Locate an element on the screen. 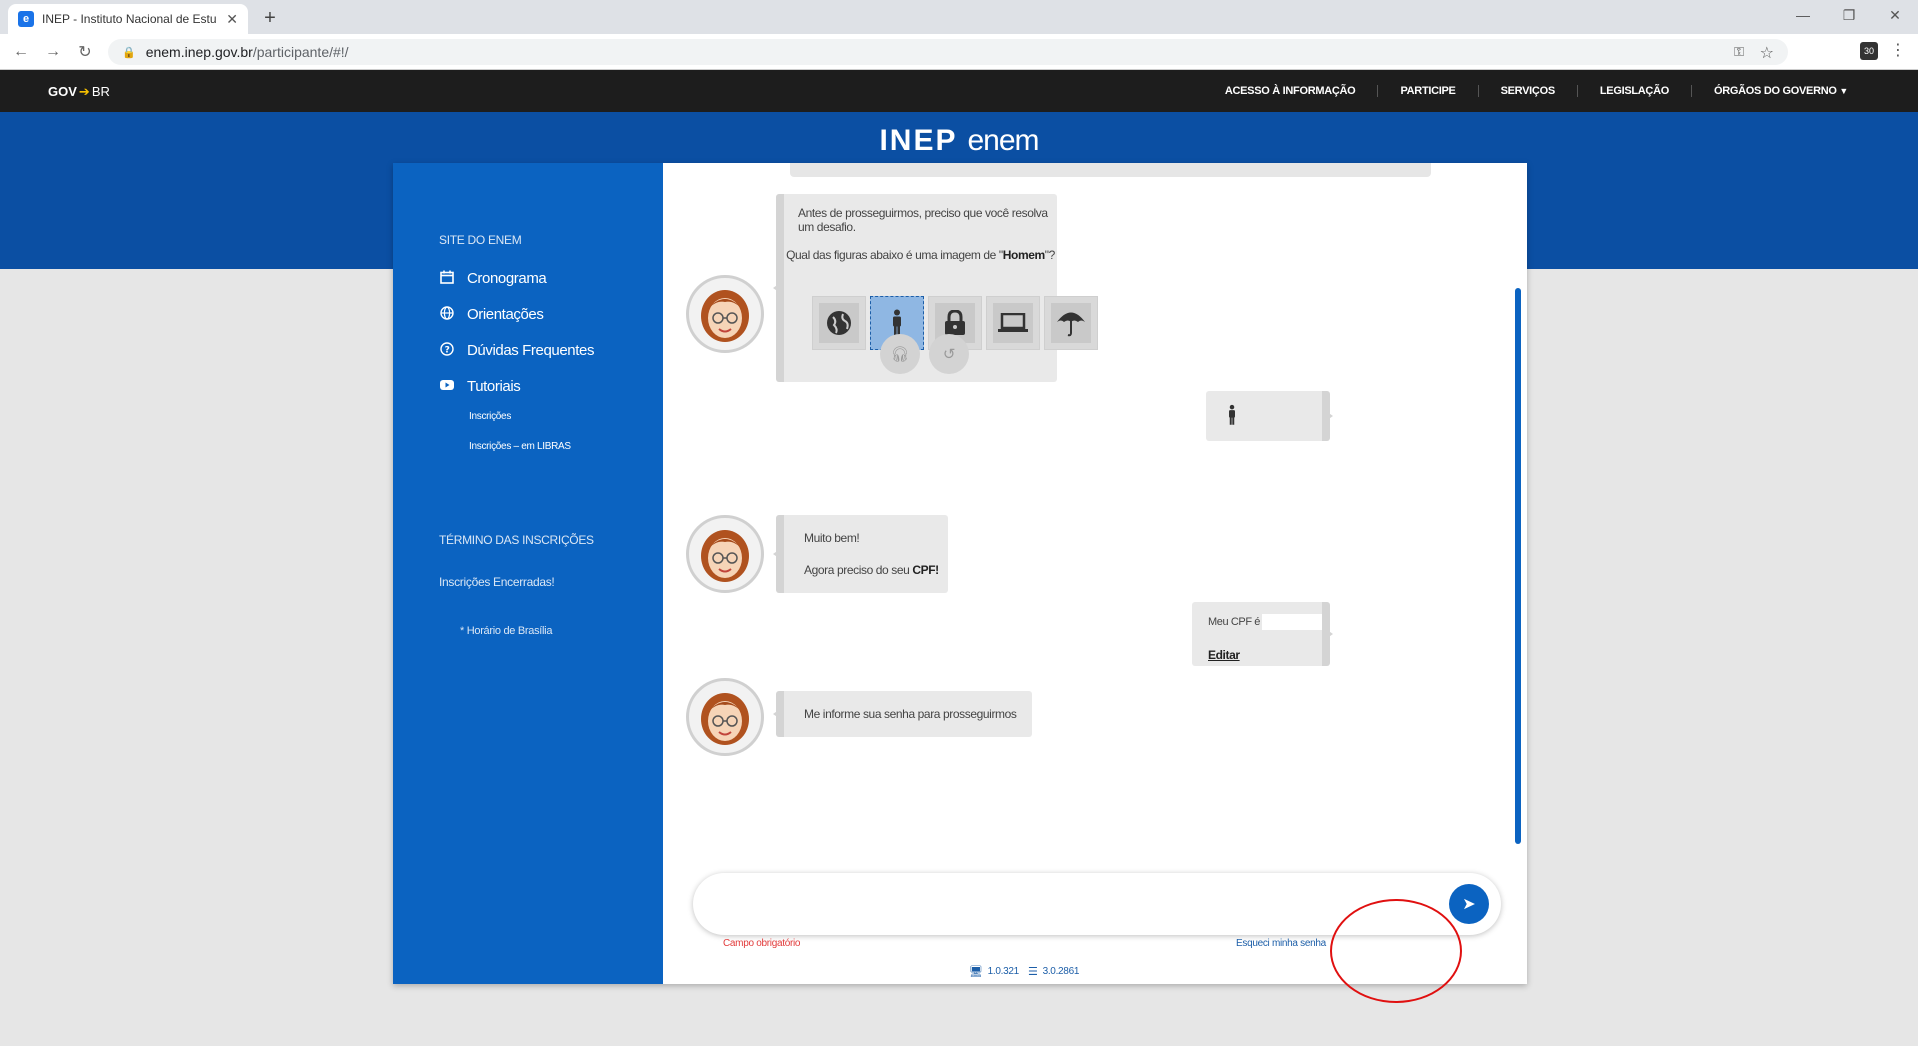 This screenshot has height=1046, width=1918. previous-message-fragment is located at coordinates (1110, 170).